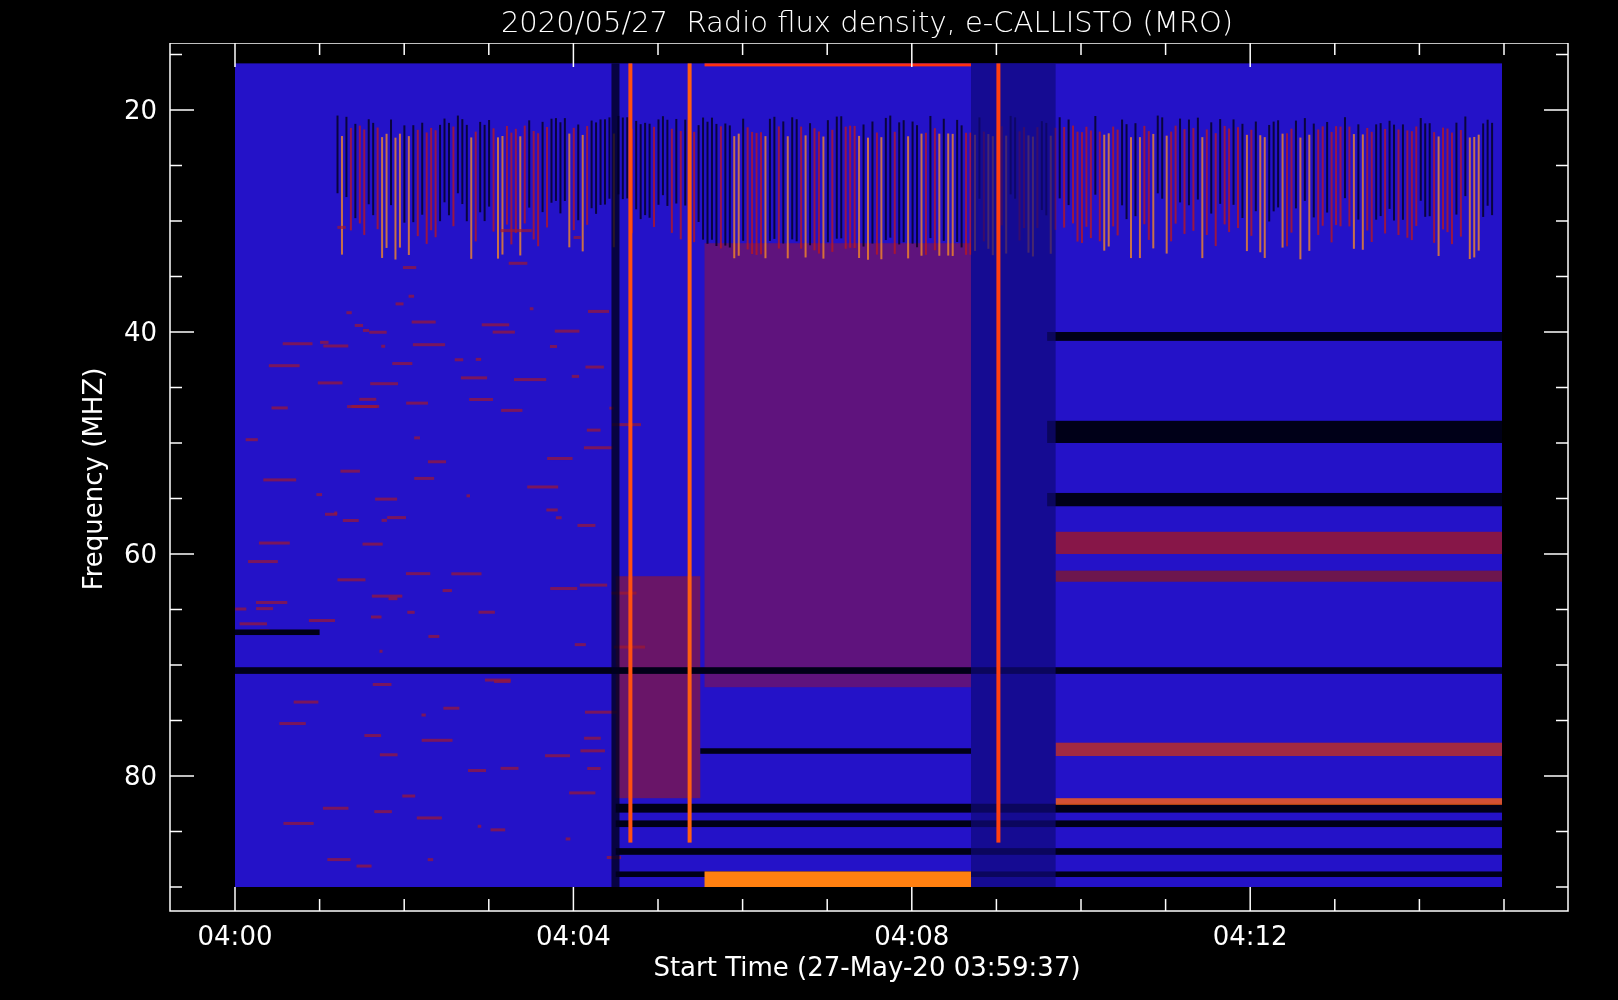 Image resolution: width=1618 pixels, height=1000 pixels. Describe the element at coordinates (235, 936) in the screenshot. I see `x-tick-label: 04:00` at that location.